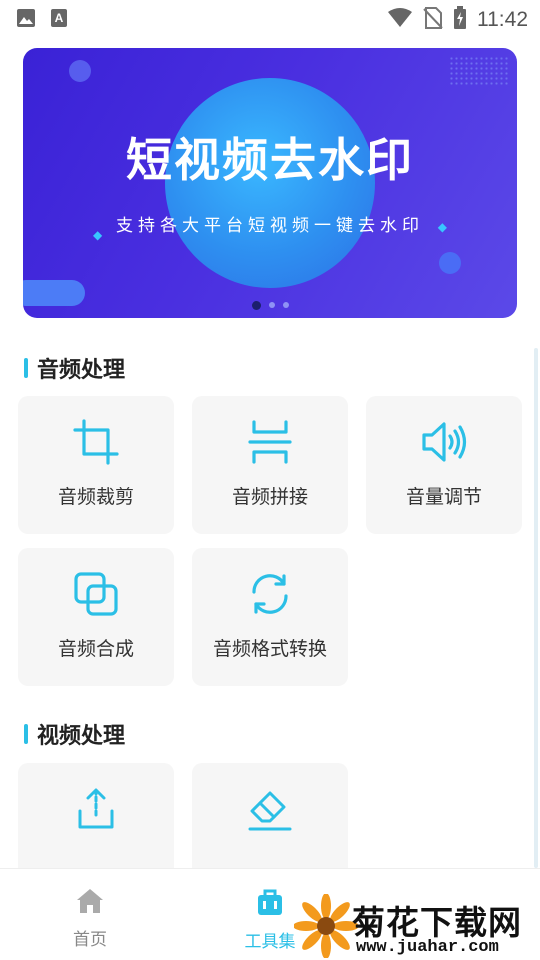  Describe the element at coordinates (90, 904) in the screenshot. I see `home-icon` at that location.